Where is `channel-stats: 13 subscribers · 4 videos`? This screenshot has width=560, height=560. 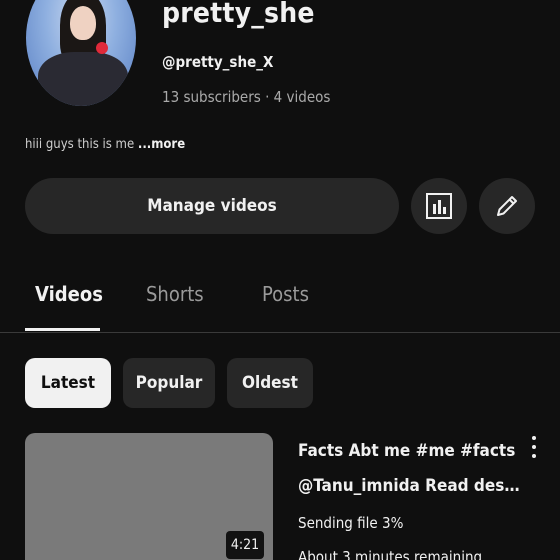
channel-stats: 13 subscribers · 4 videos is located at coordinates (246, 97).